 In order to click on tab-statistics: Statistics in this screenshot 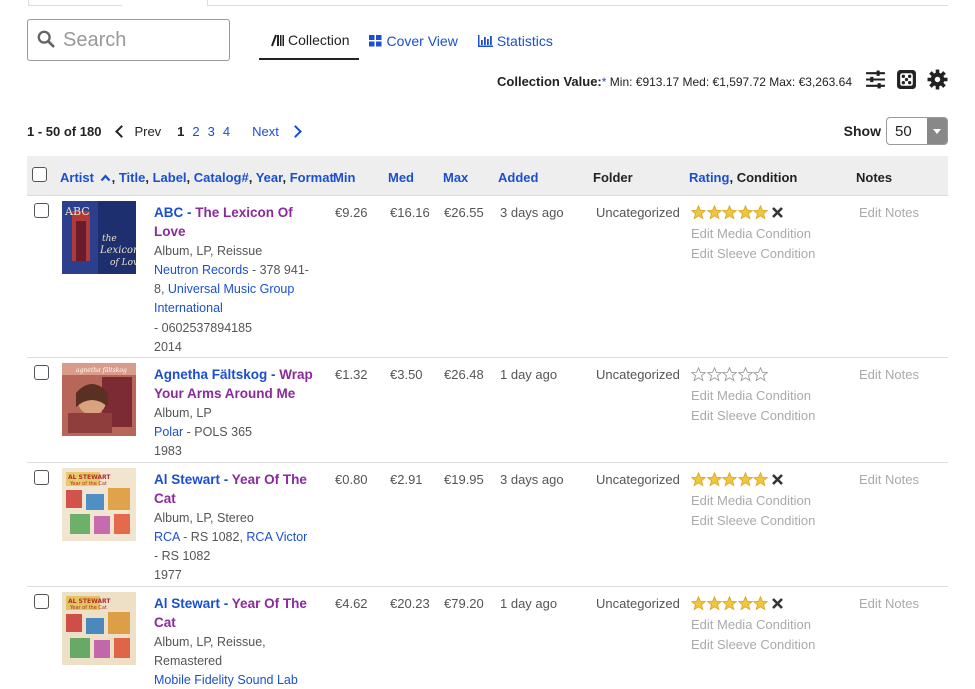, I will do `click(515, 41)`.